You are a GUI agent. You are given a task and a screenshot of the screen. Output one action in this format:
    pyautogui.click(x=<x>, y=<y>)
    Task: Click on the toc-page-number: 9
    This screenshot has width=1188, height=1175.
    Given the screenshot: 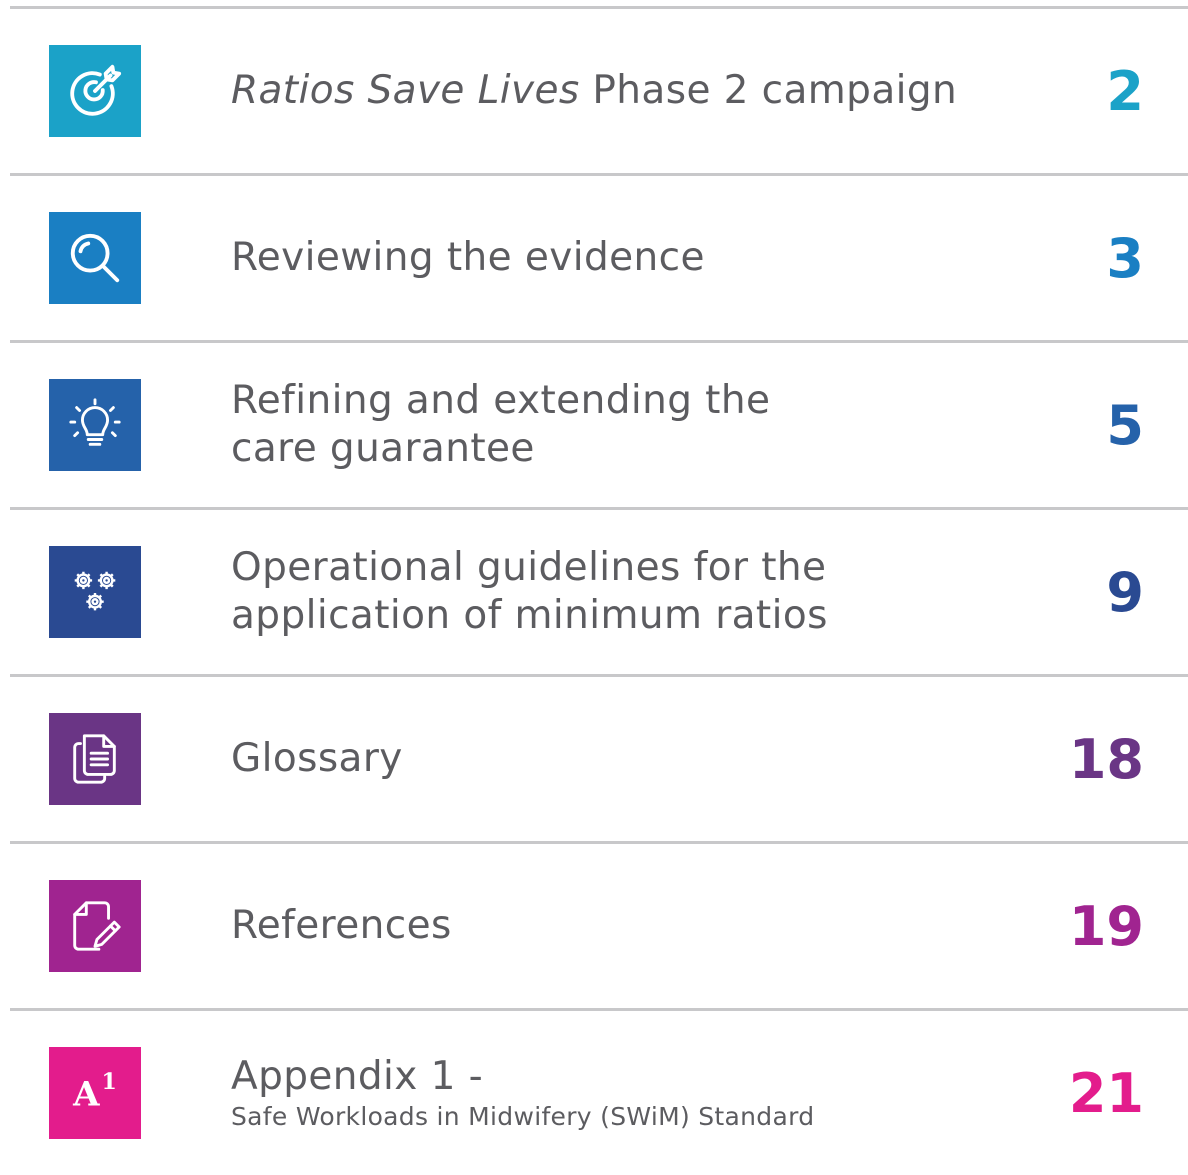 What is the action you would take?
    pyautogui.click(x=1125, y=592)
    